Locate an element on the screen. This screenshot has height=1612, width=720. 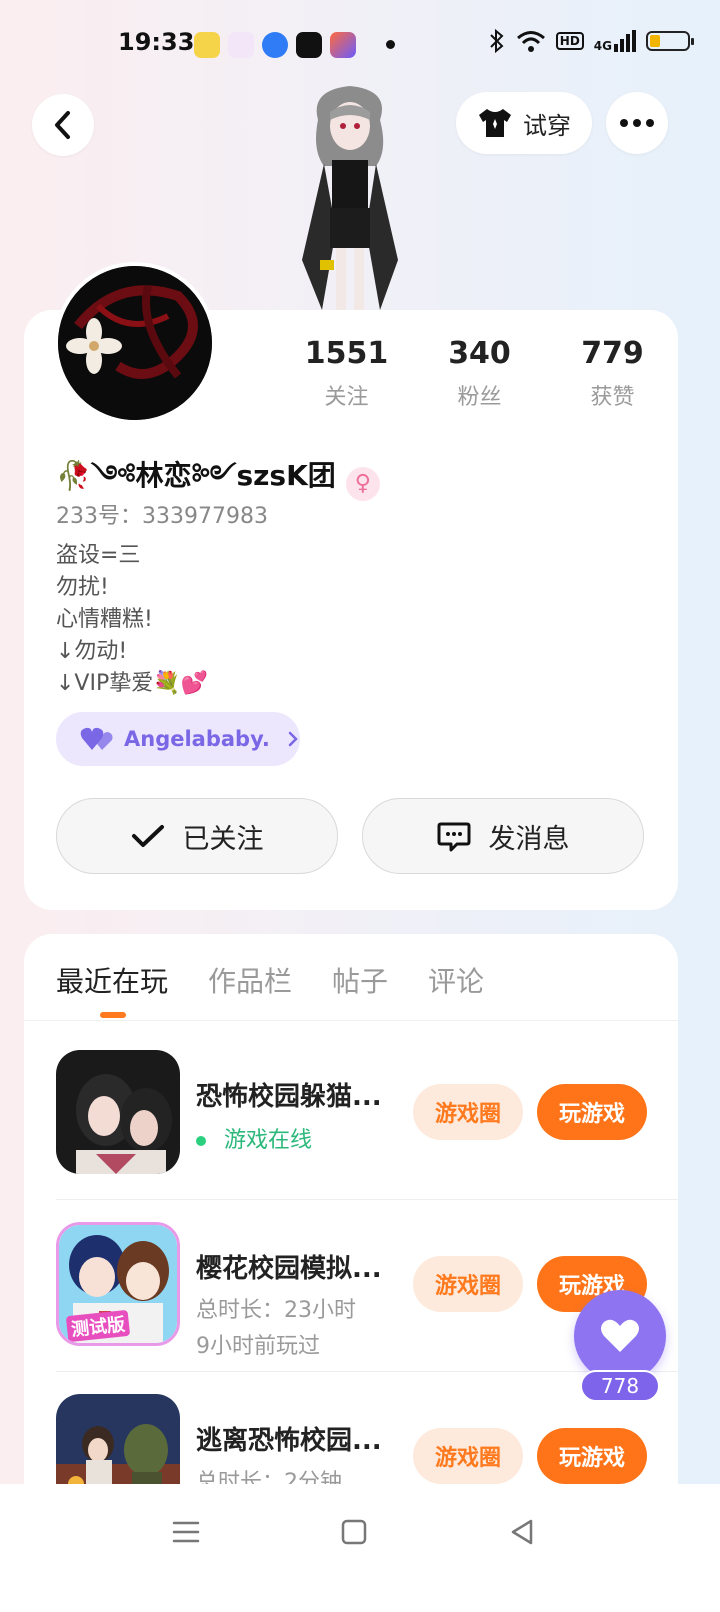
stat-following: 1551 关注 is located at coordinates (346, 373).